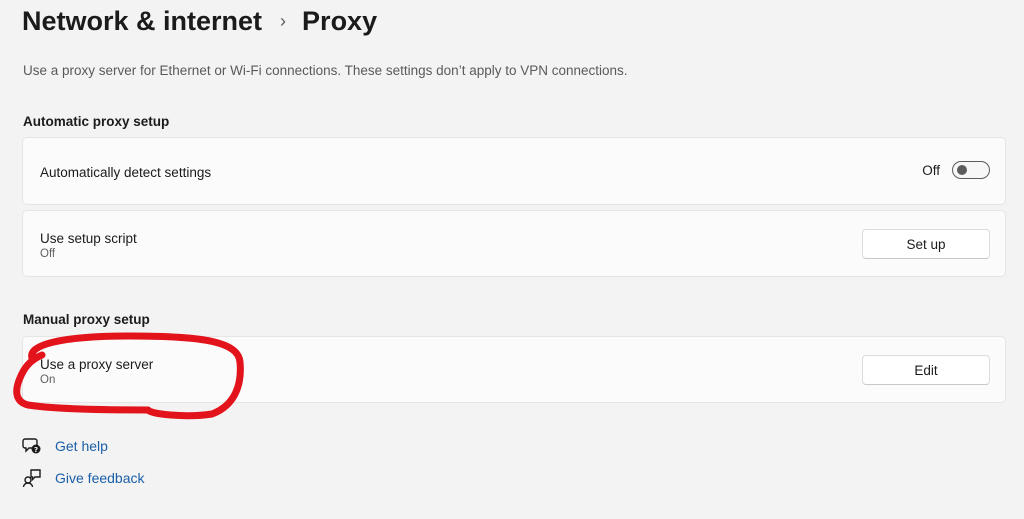 The width and height of the screenshot is (1024, 519). What do you see at coordinates (142, 21) in the screenshot?
I see `breadcrumb-parent-network-internet: Network & internet` at bounding box center [142, 21].